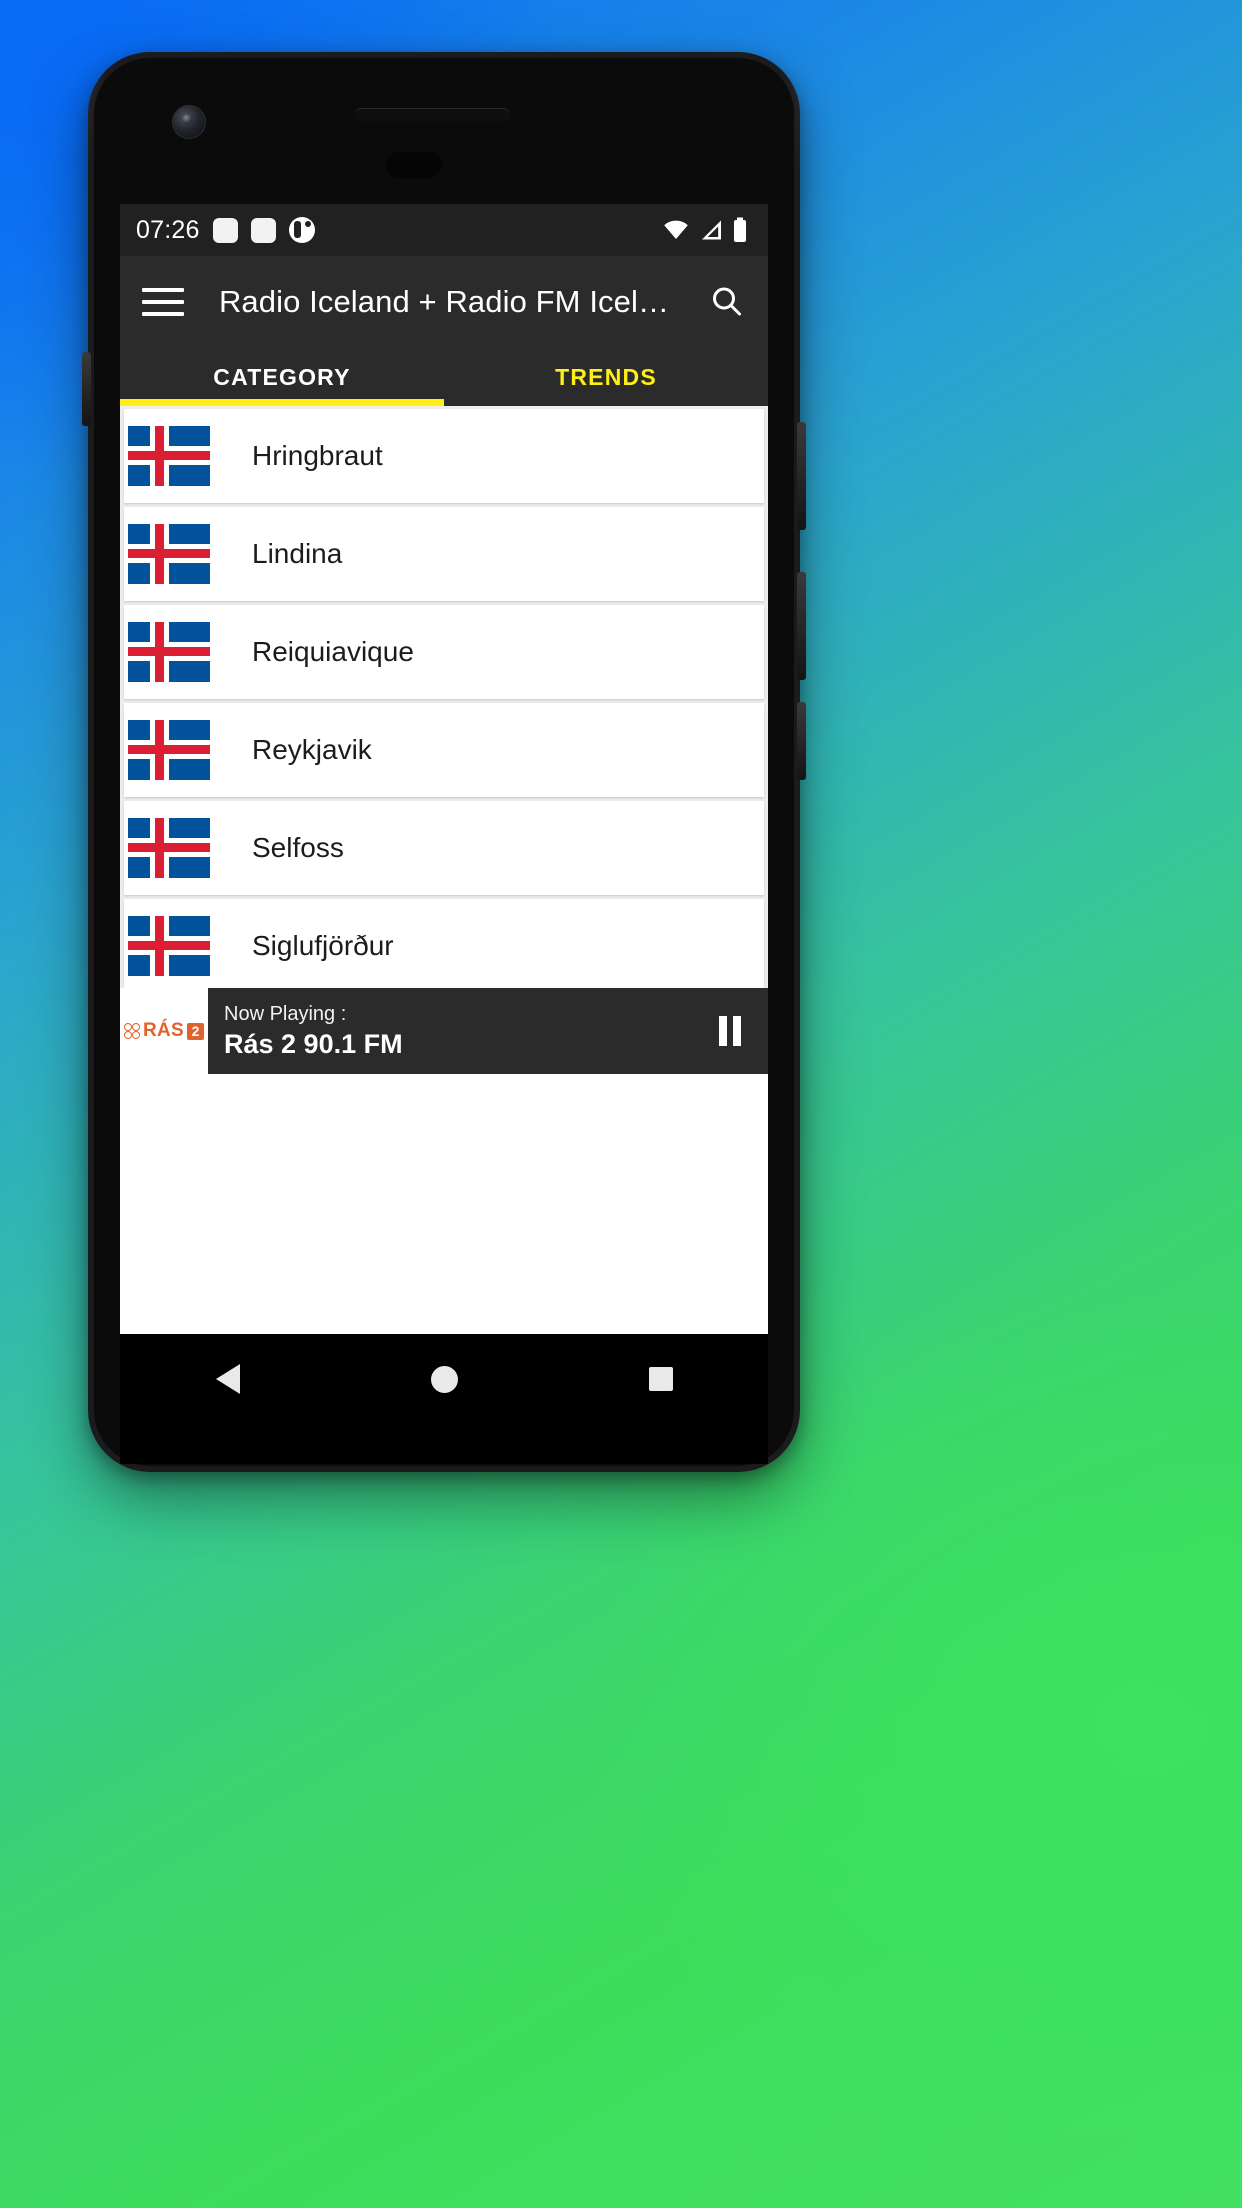  I want to click on cell-signal-icon, so click(711, 230).